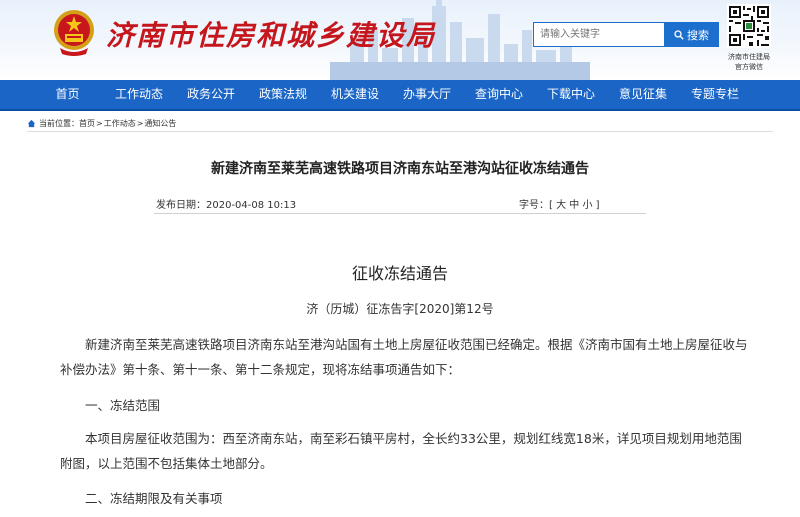 Image resolution: width=800 pixels, height=517 pixels. Describe the element at coordinates (571, 94) in the screenshot. I see `nav-item-download-center: 下载中心` at that location.